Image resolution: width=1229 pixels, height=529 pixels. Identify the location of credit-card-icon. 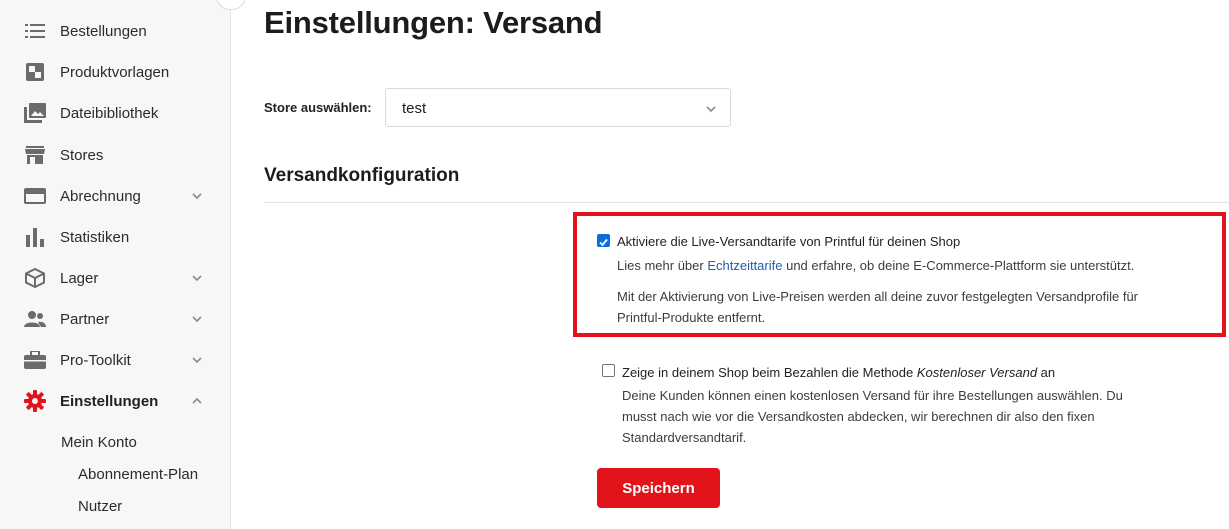
(35, 196).